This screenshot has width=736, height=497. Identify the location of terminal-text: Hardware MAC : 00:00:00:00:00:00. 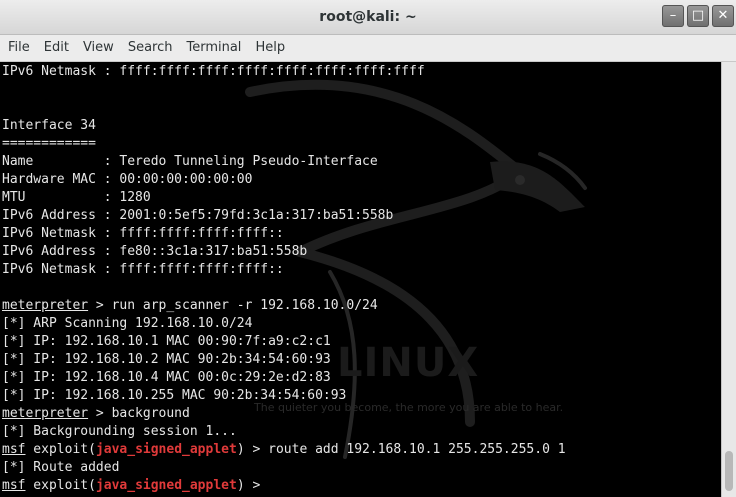
(127, 179).